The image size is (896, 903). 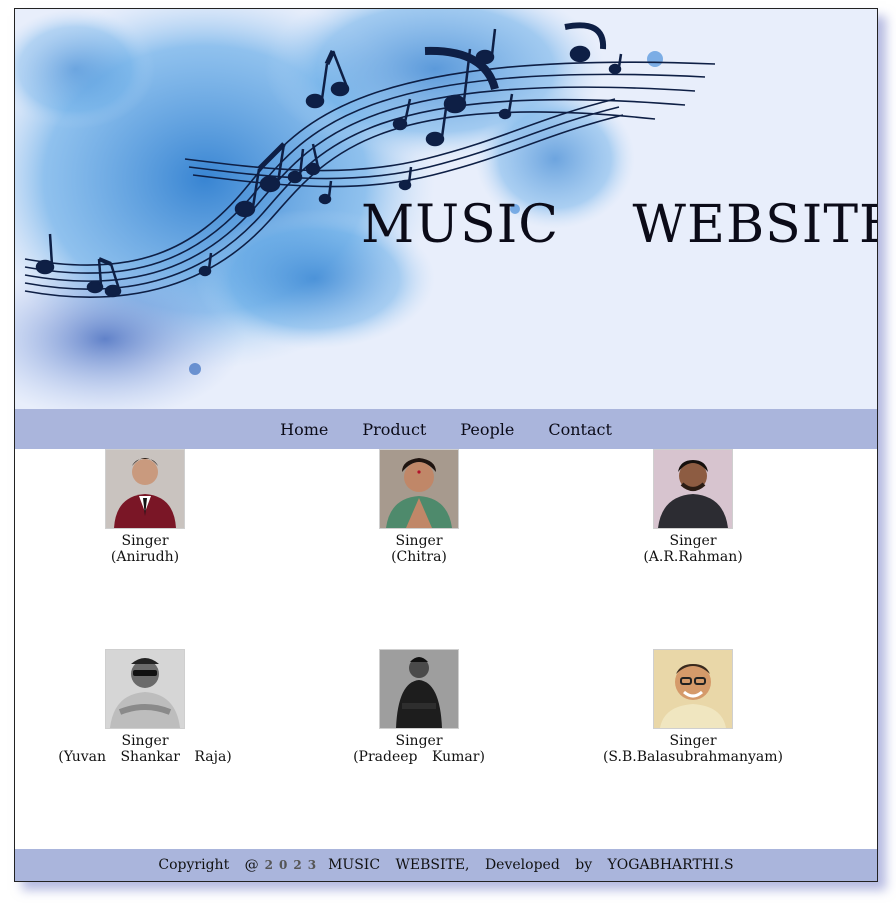 I want to click on person-name: (Anirudh), so click(x=145, y=557).